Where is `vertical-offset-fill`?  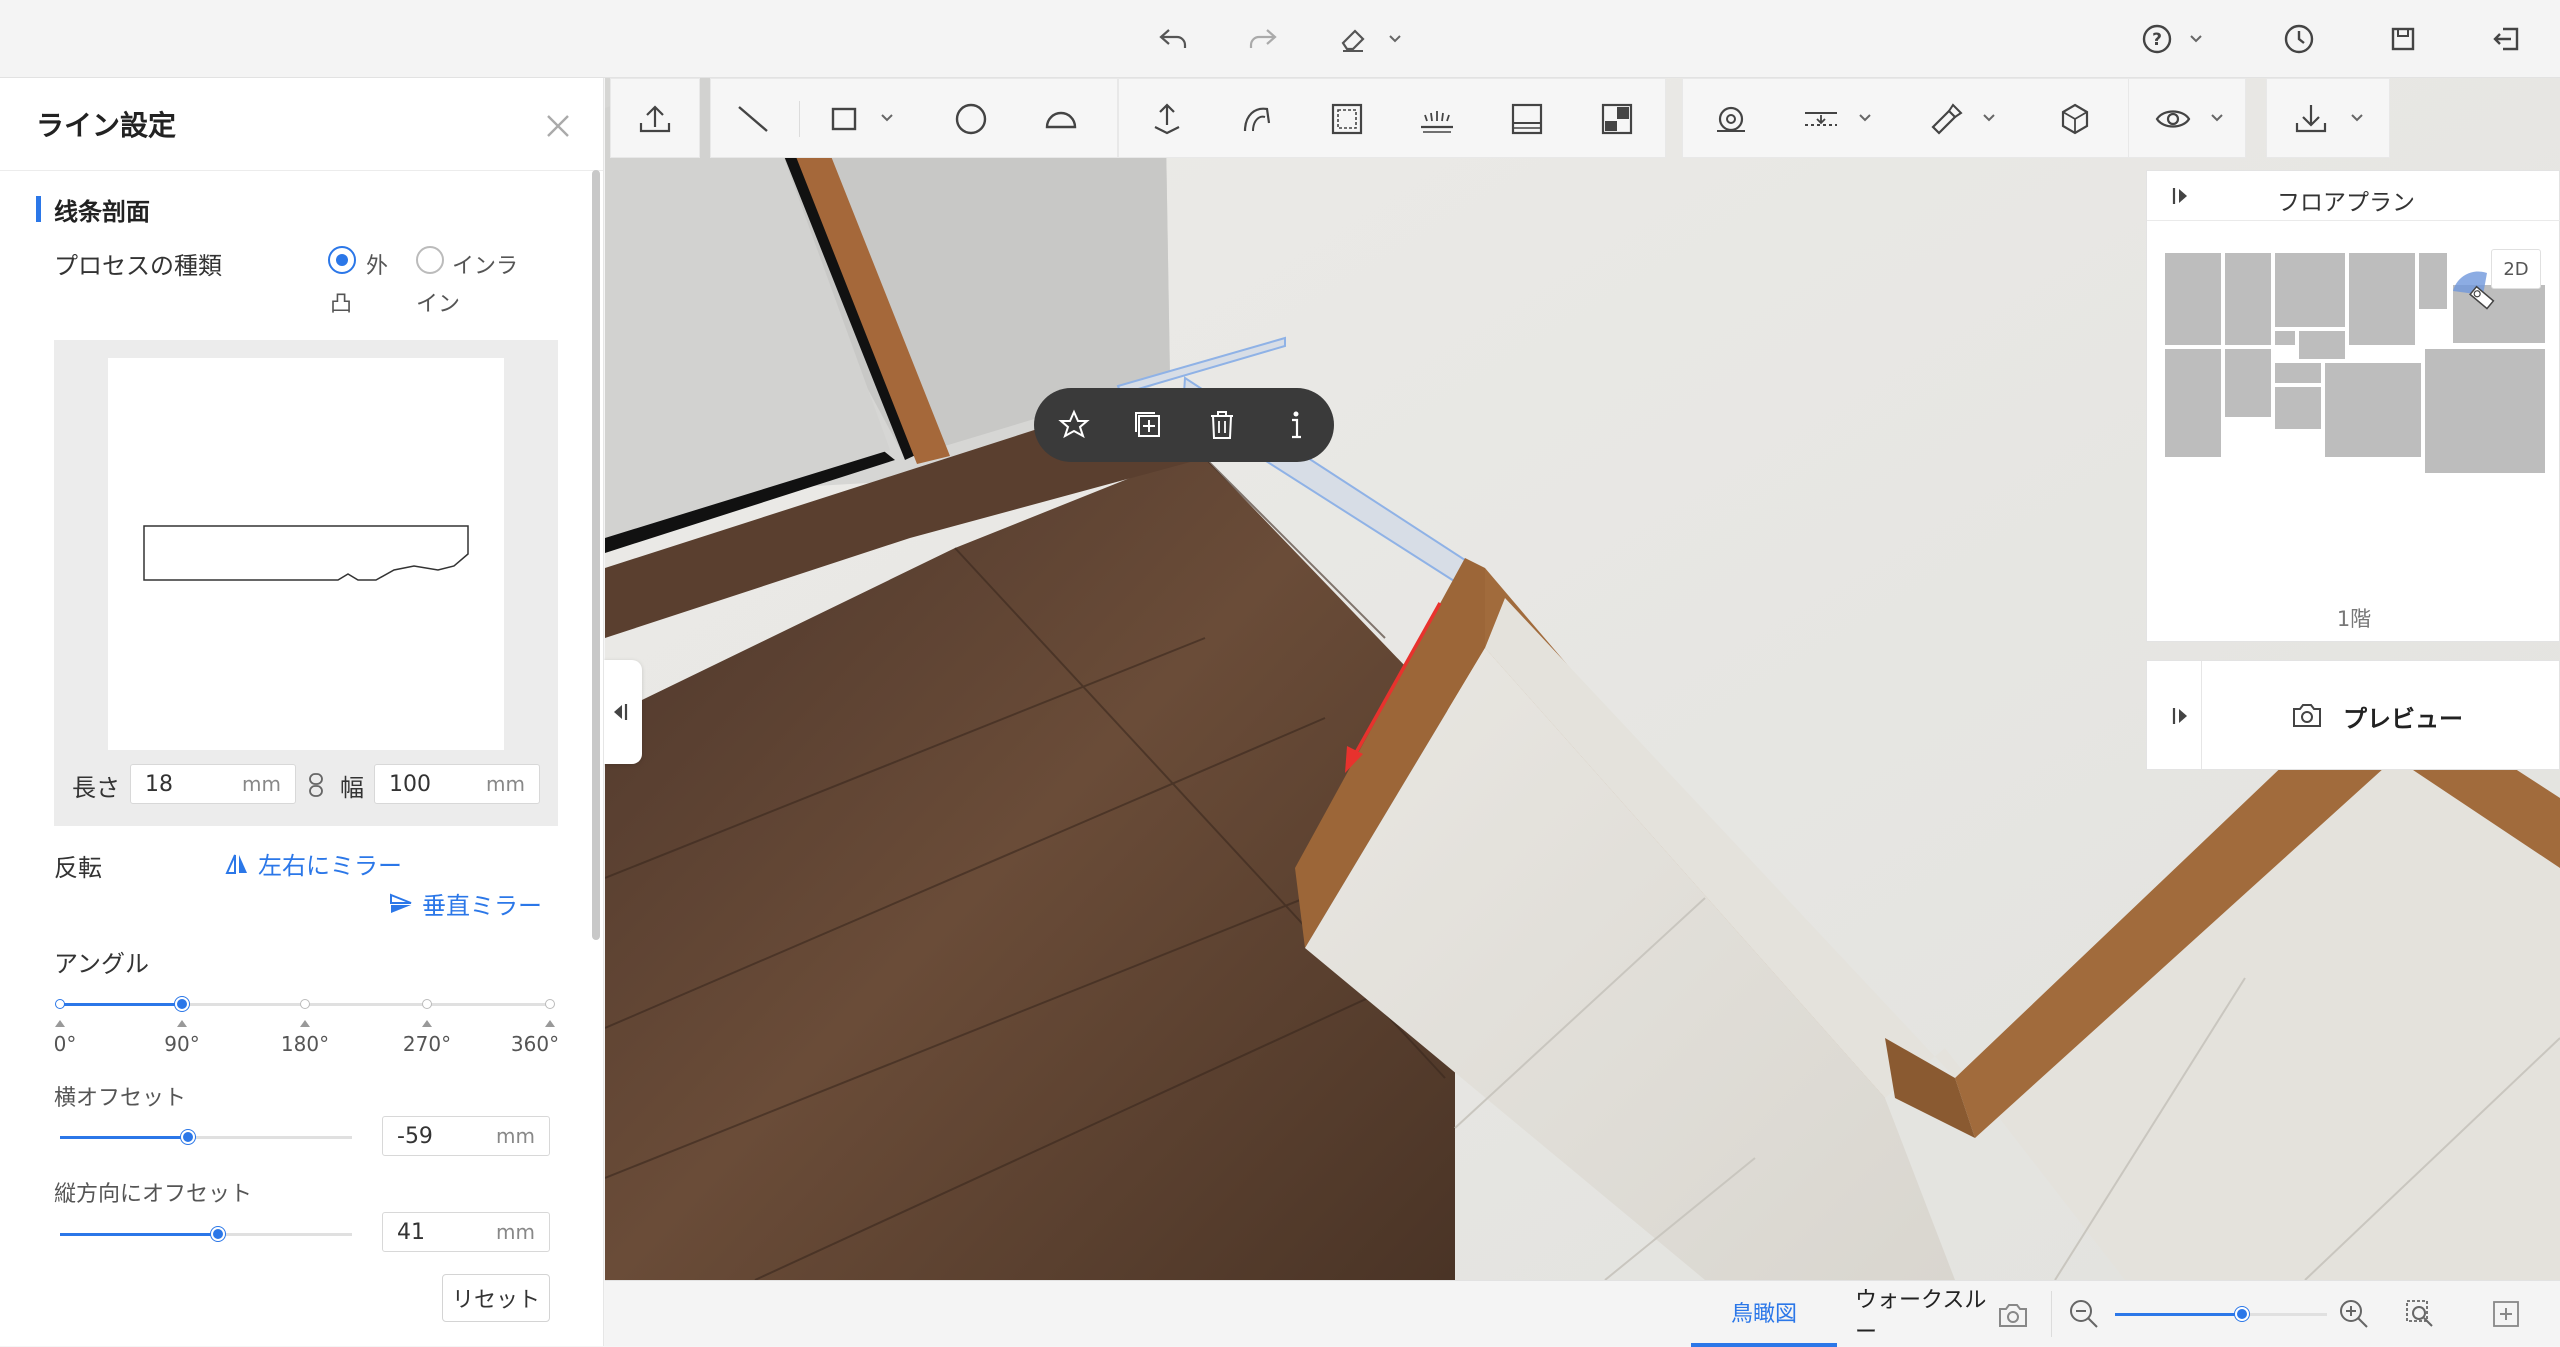 vertical-offset-fill is located at coordinates (139, 1234).